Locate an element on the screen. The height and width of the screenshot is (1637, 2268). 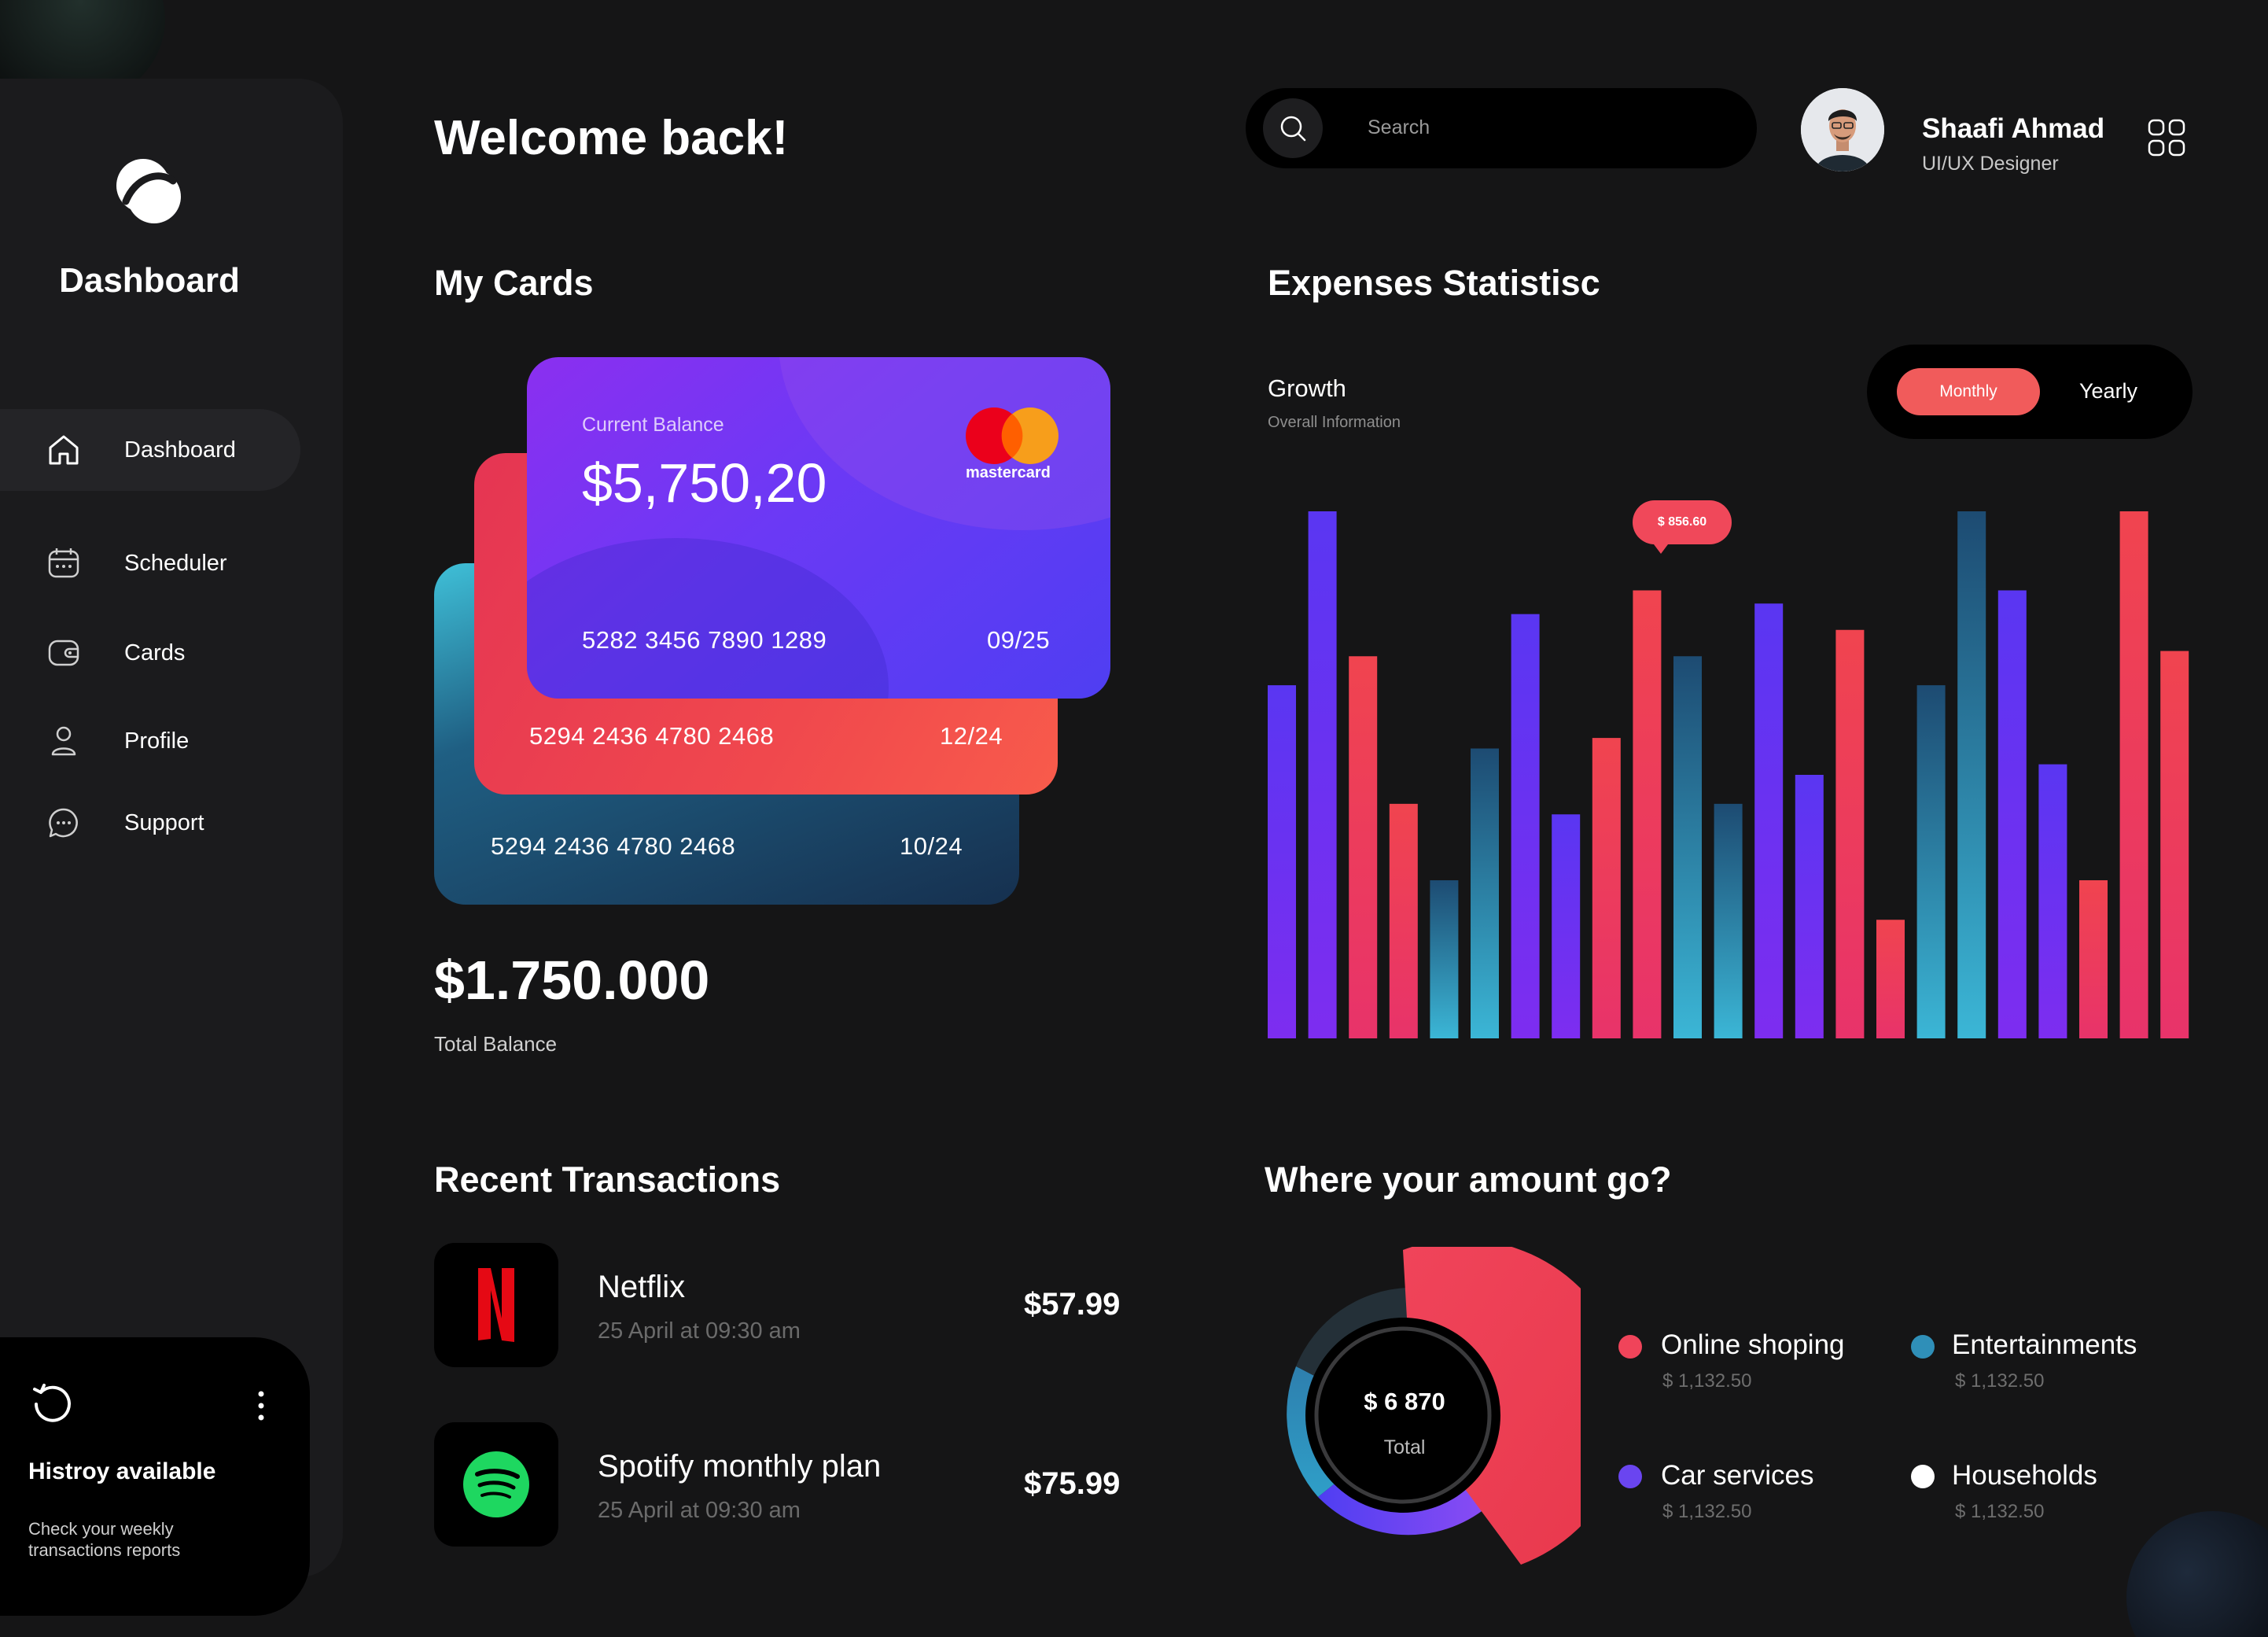
total-balance-label: Total Balance is located at coordinates (496, 1044).